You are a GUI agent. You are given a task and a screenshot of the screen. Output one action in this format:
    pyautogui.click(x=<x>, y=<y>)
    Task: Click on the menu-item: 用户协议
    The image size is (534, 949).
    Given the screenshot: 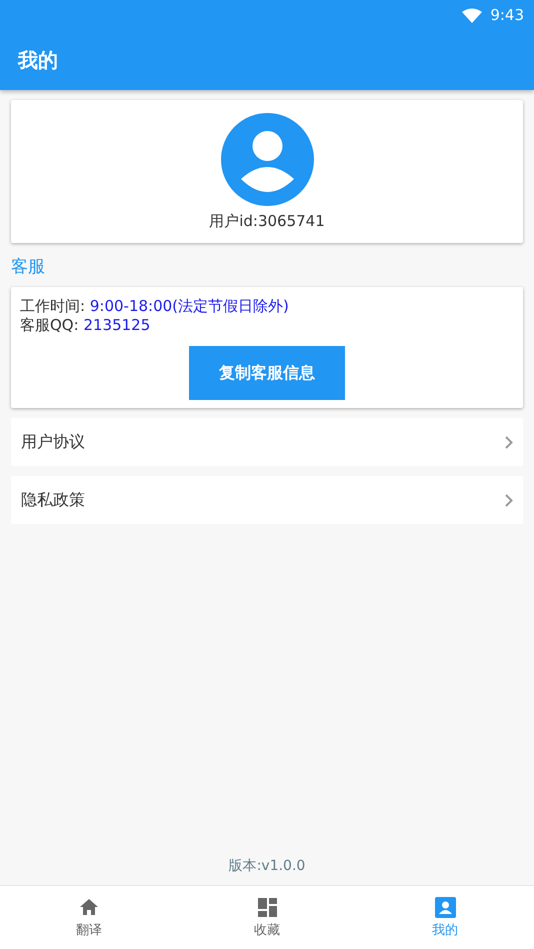 What is the action you would take?
    pyautogui.click(x=267, y=442)
    